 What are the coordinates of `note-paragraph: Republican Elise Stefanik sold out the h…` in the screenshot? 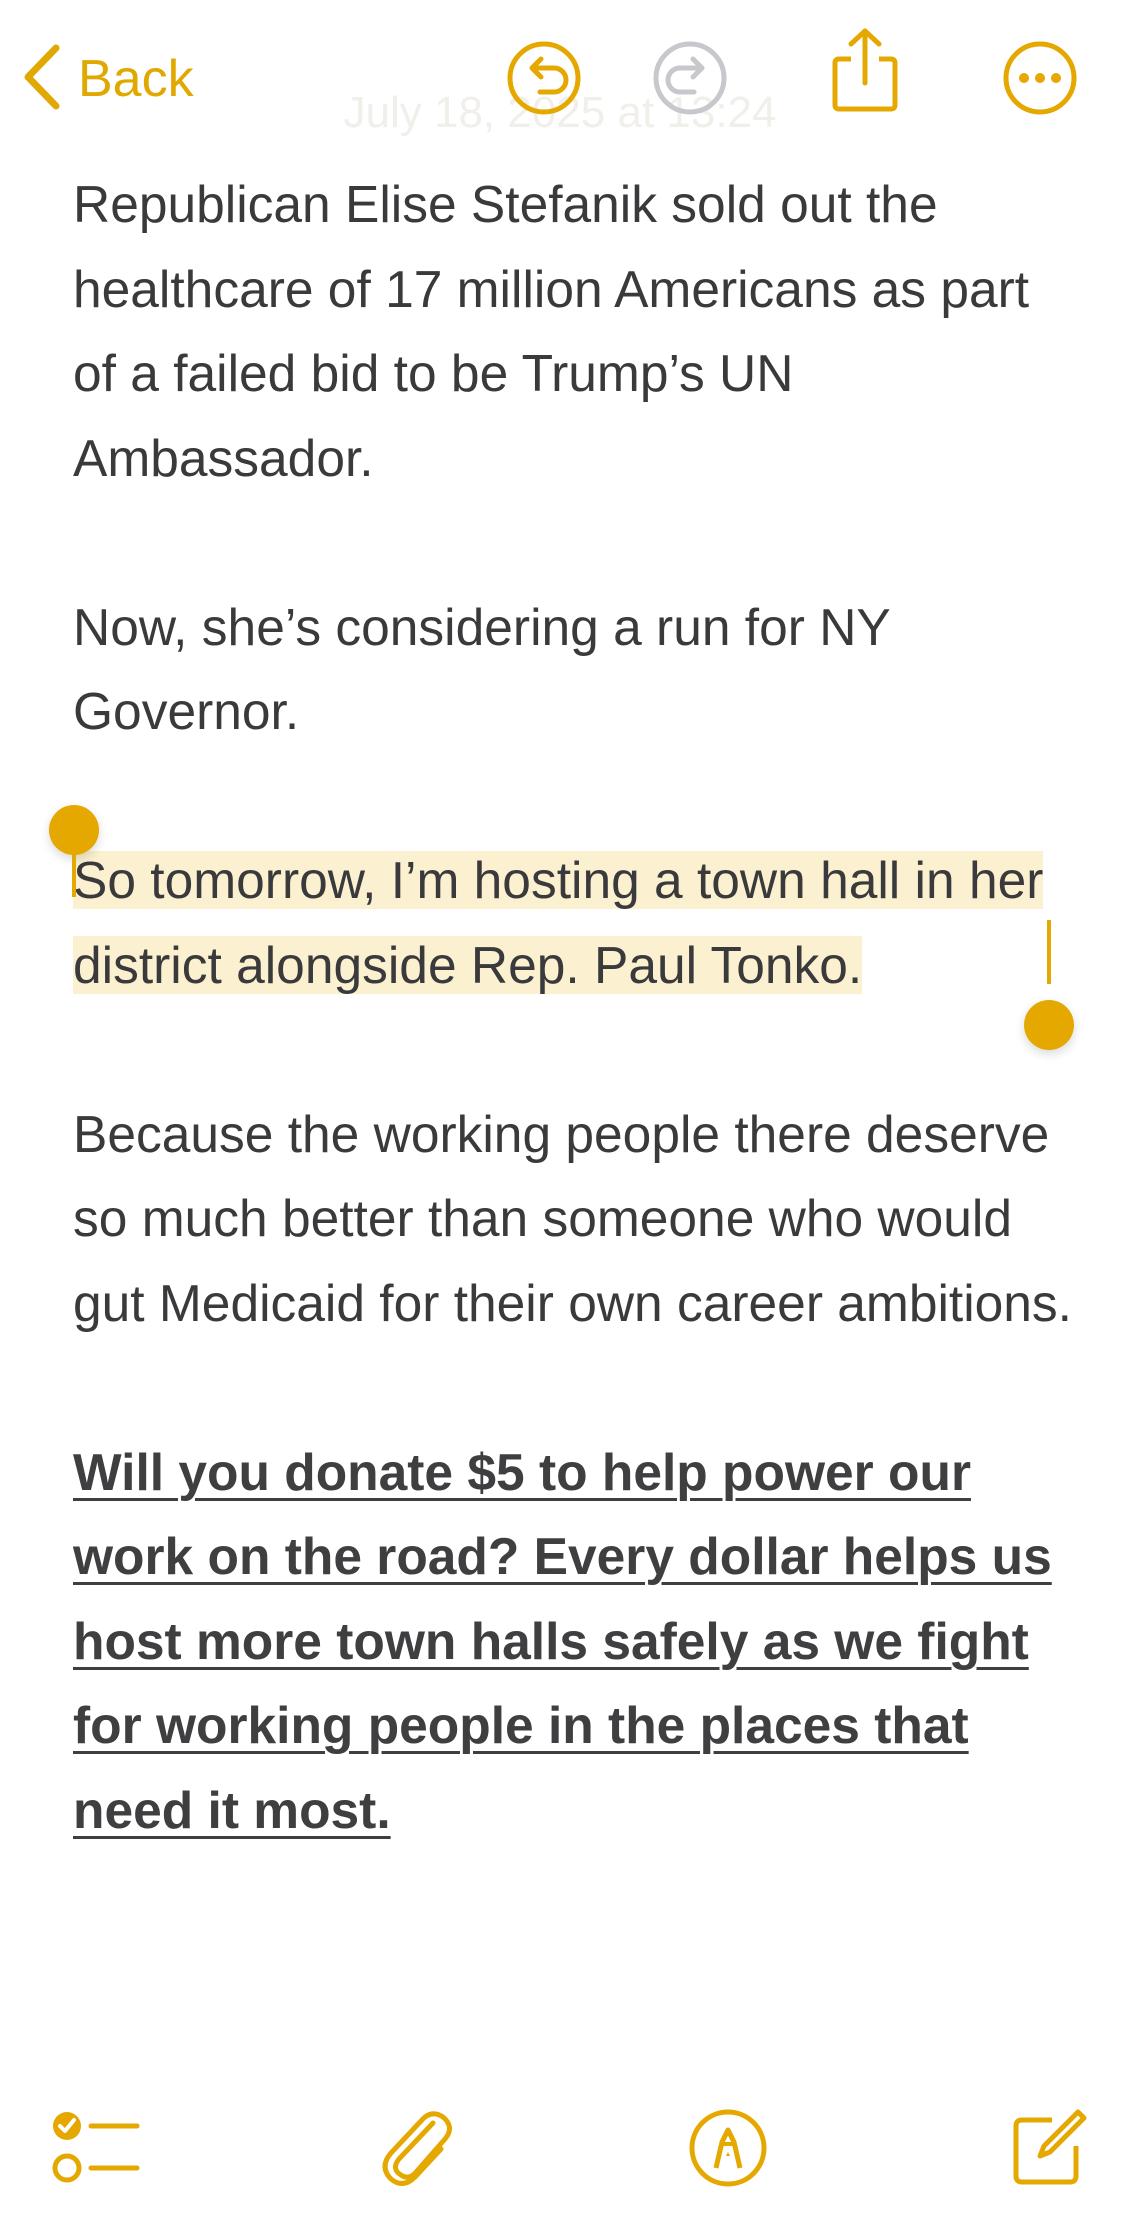 It's located at (551, 331).